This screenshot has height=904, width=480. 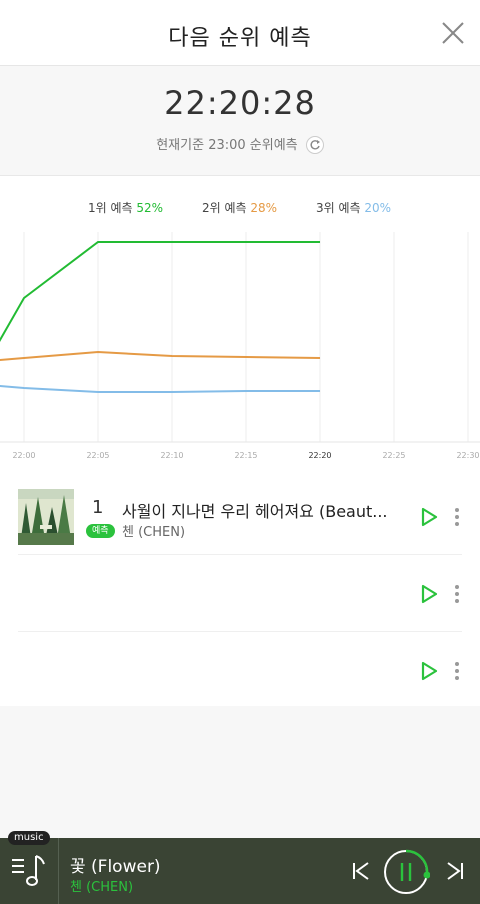 I want to click on basis-text: 현재기준 23:00 순위예측, so click(x=227, y=145).